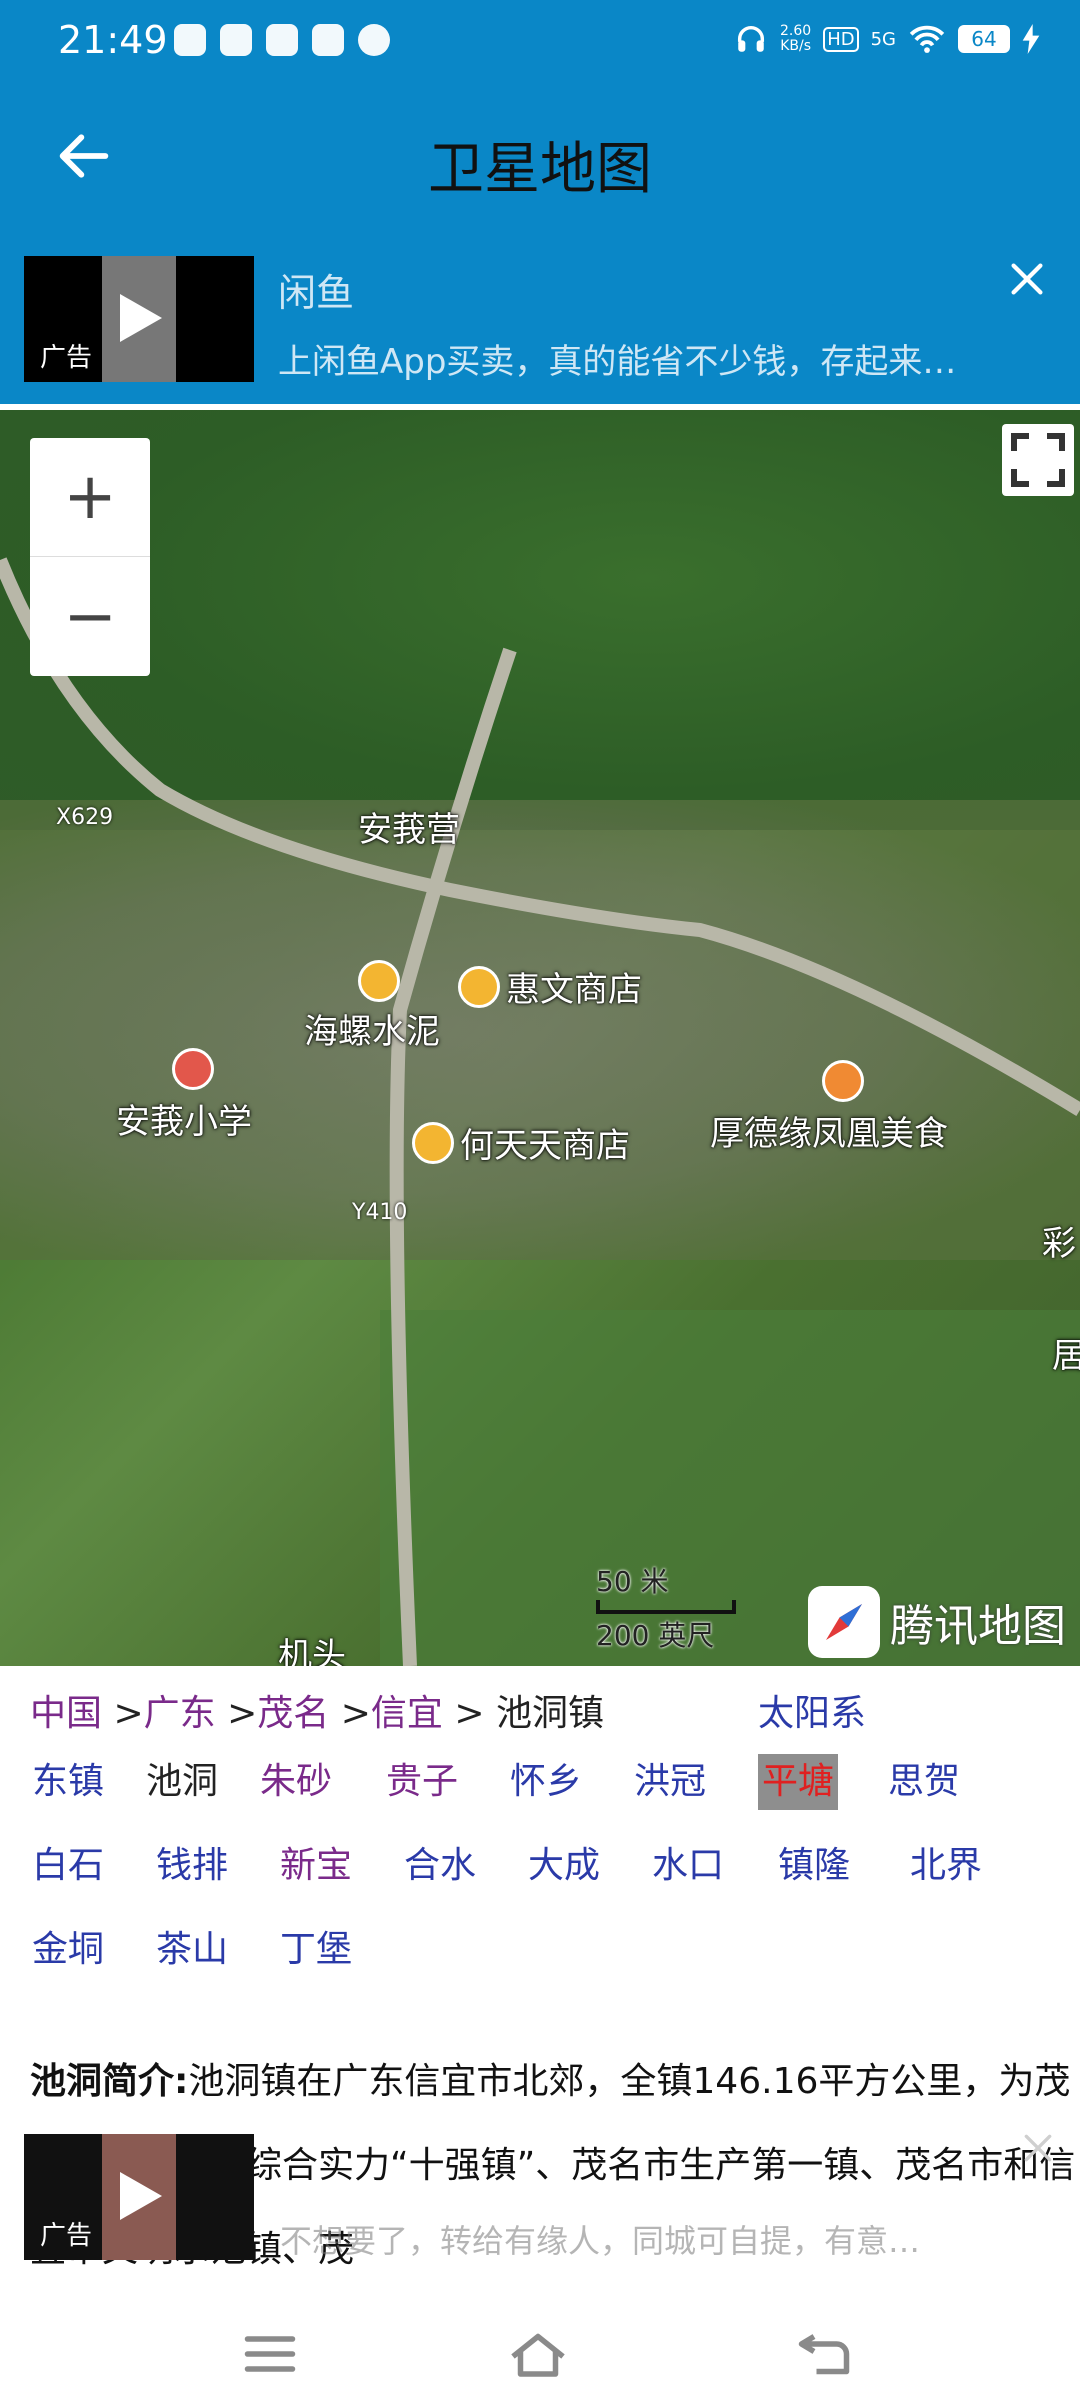 The height and width of the screenshot is (2408, 1080). I want to click on place-label: 居, so click(1066, 1352).